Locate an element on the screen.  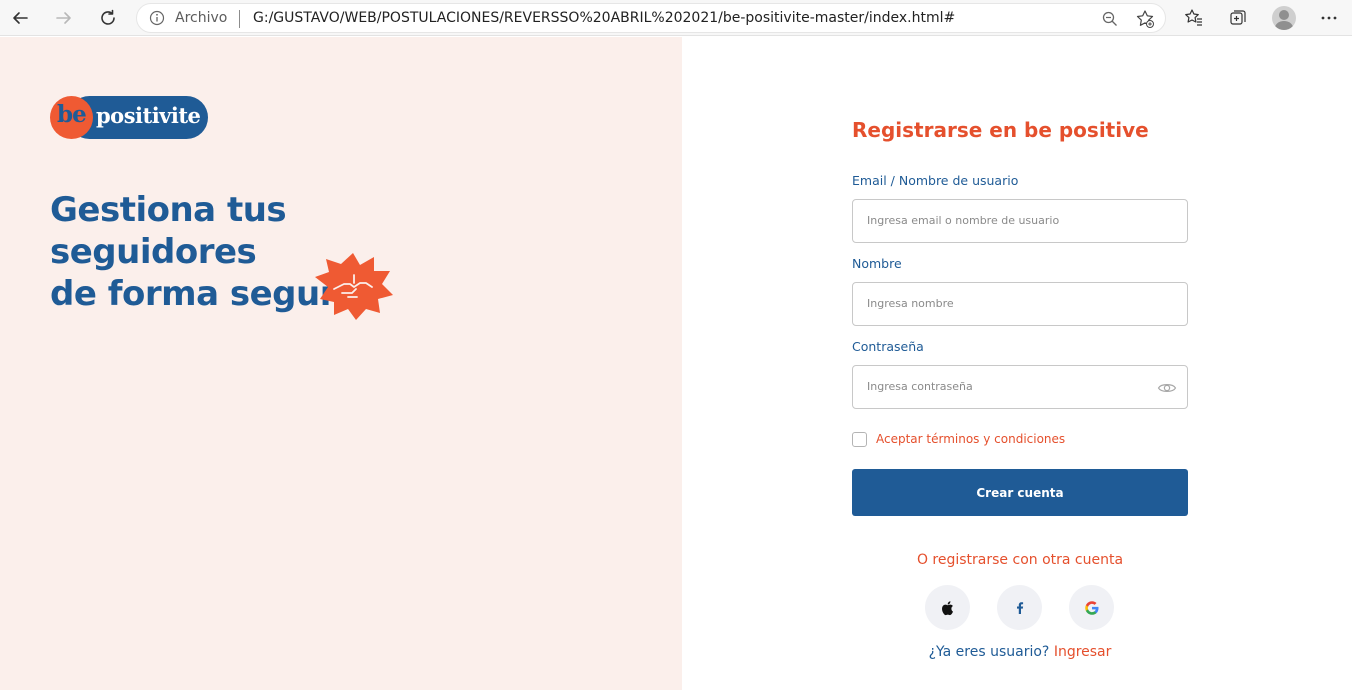
arrow-left-icon is located at coordinates (20, 18).